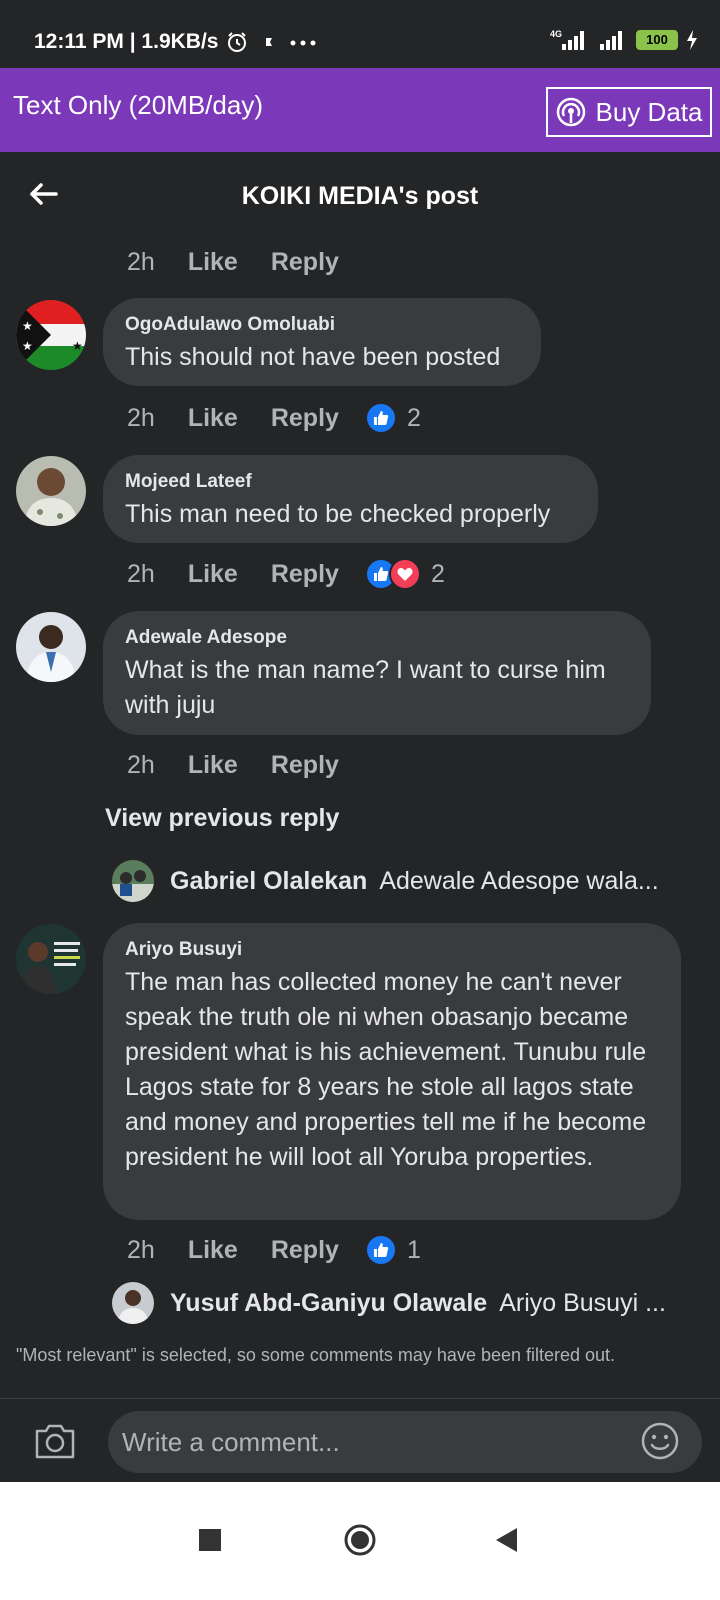 The height and width of the screenshot is (1600, 720). I want to click on triangle-back-icon, so click(506, 1540).